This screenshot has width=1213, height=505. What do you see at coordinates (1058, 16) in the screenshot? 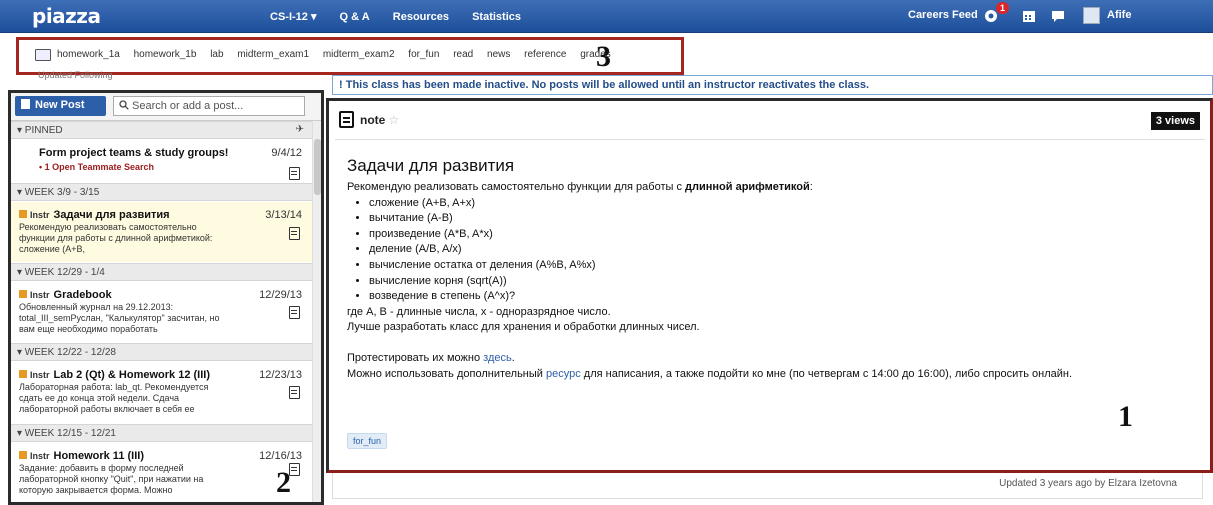
I see `chat-icon` at bounding box center [1058, 16].